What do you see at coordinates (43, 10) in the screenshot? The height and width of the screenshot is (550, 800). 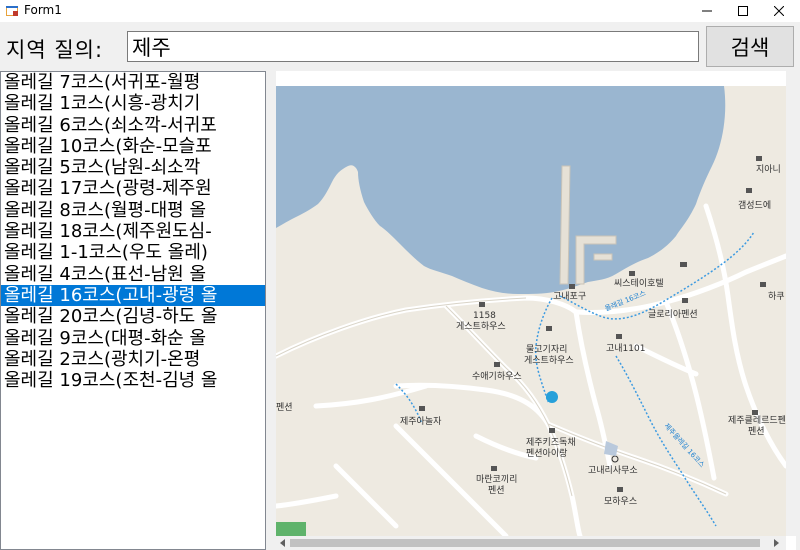 I see `window-title: Form1` at bounding box center [43, 10].